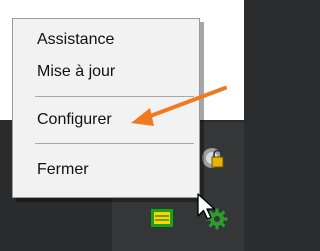  What do you see at coordinates (206, 206) in the screenshot?
I see `mouse-pointer-icon` at bounding box center [206, 206].